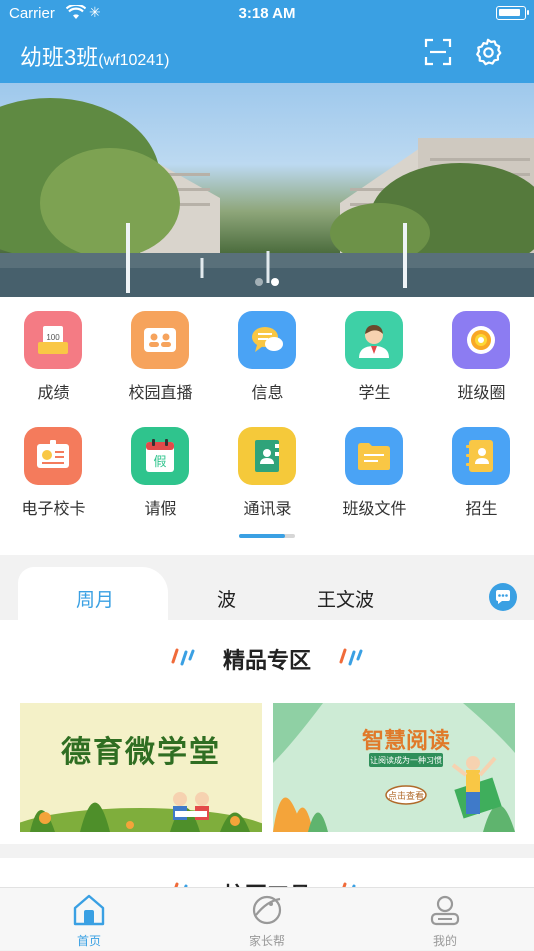  What do you see at coordinates (59, 57) in the screenshot?
I see `class-name: 幼班3班` at bounding box center [59, 57].